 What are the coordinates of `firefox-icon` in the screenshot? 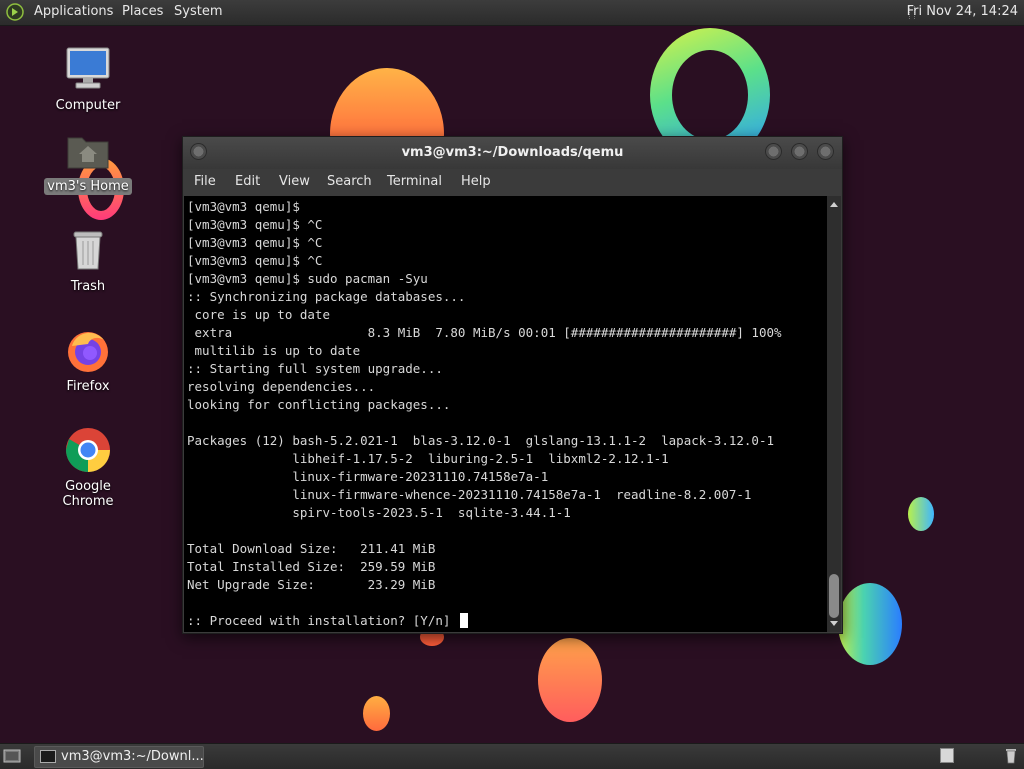 It's located at (88, 350).